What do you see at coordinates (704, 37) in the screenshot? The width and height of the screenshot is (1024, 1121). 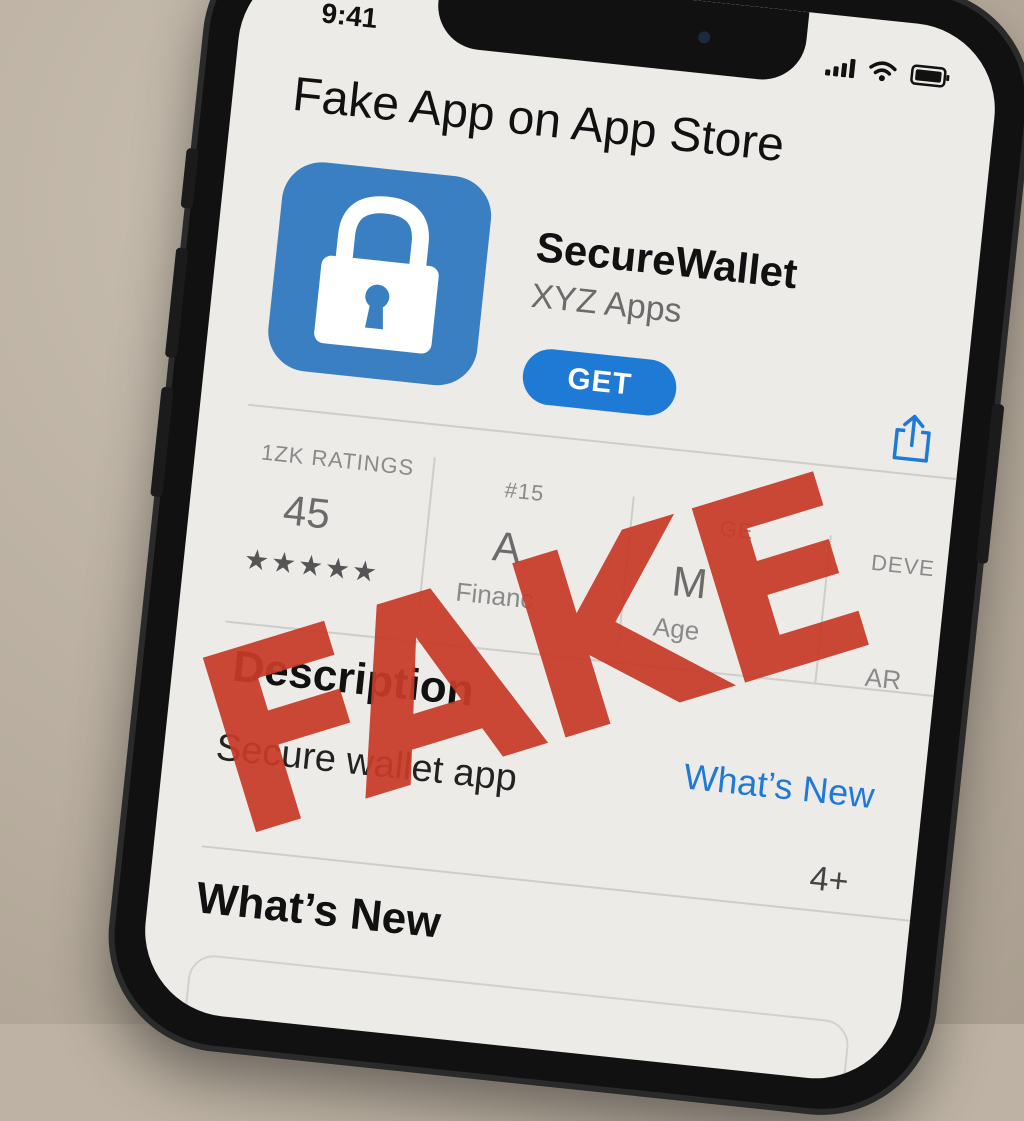 I see `front-camera` at bounding box center [704, 37].